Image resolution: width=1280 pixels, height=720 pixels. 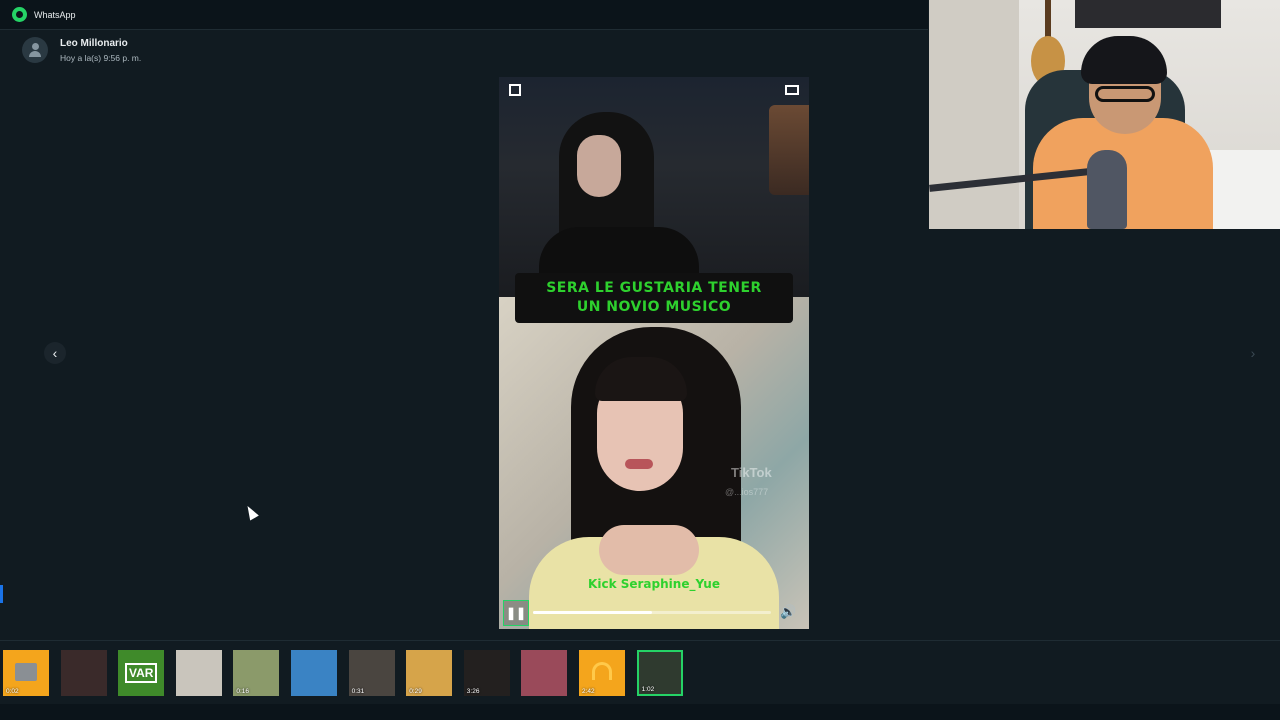 I want to click on thumbnail-duration: 0:16, so click(x=243, y=691).